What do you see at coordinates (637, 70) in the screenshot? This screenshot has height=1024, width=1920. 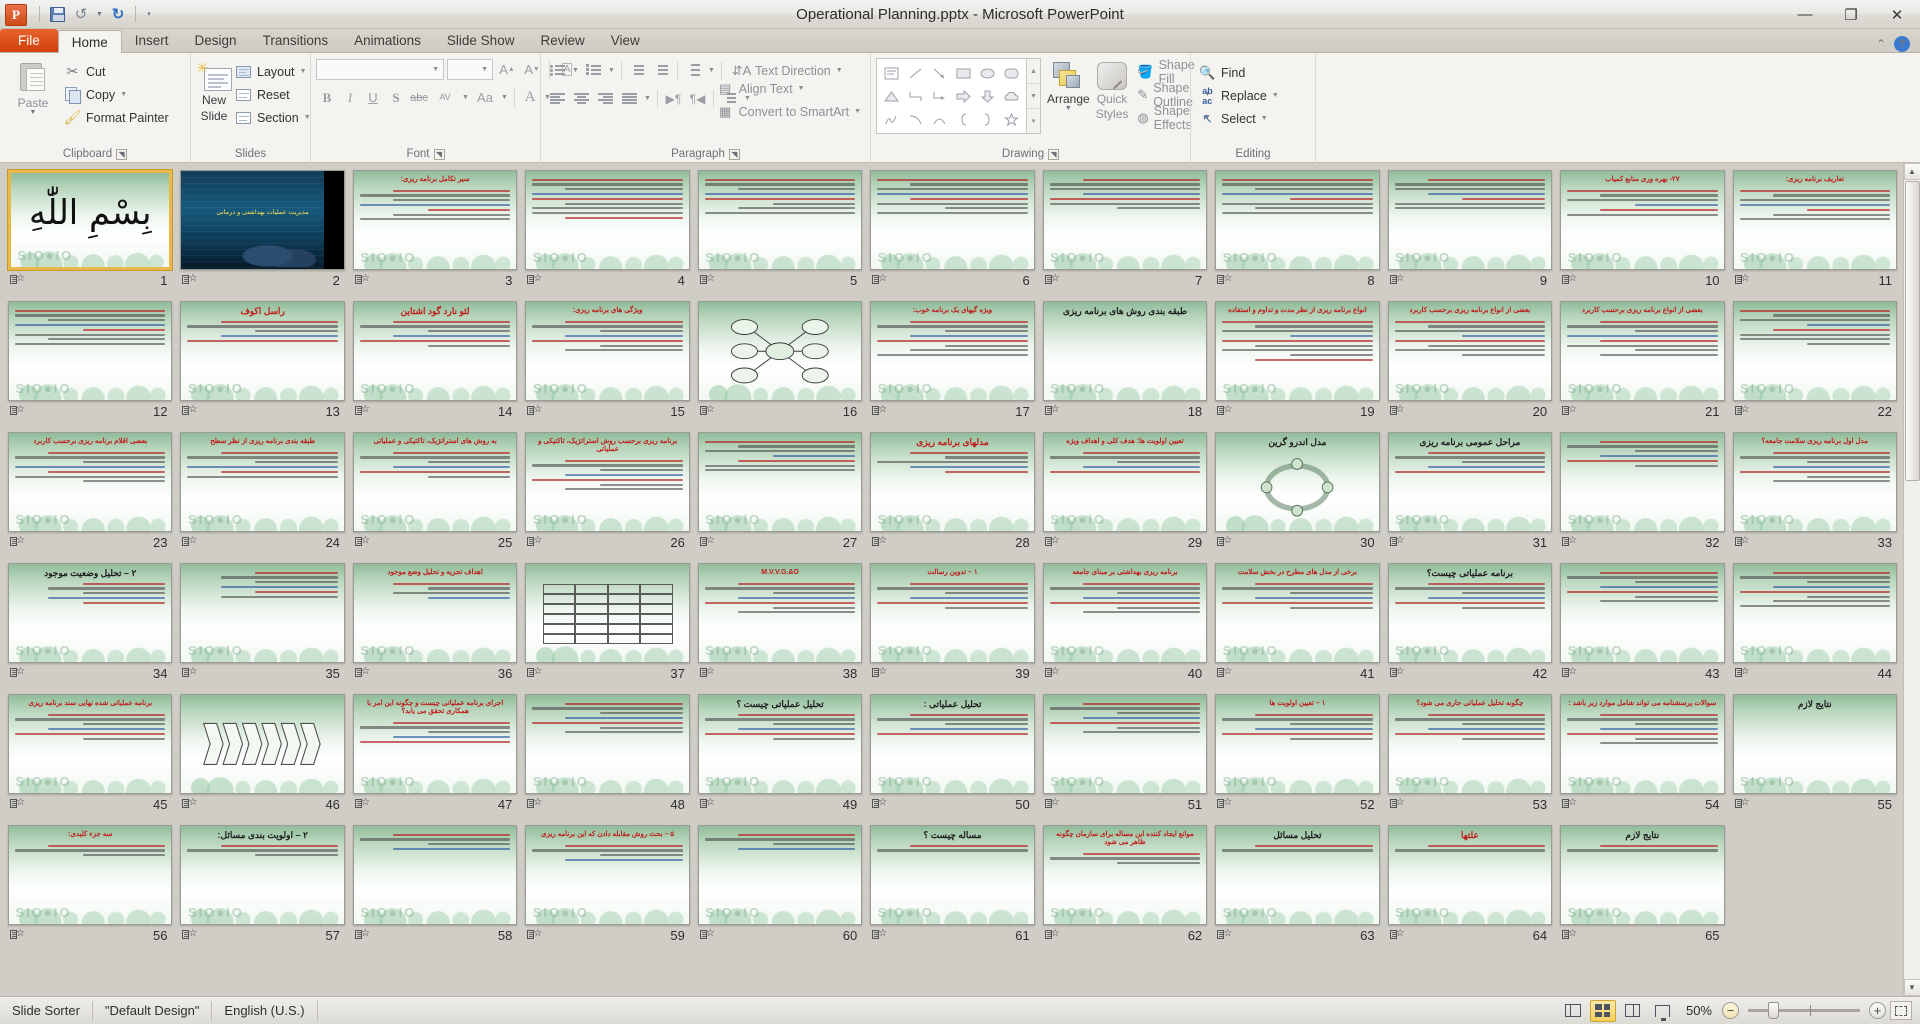 I see `decrease-indent-button` at bounding box center [637, 70].